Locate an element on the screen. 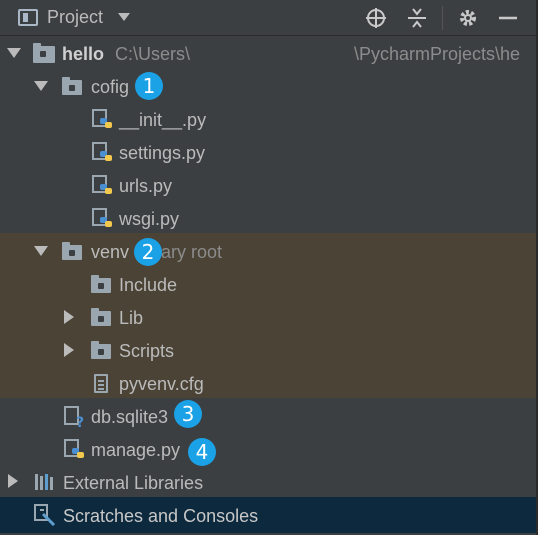 The width and height of the screenshot is (538, 535). file-name: pyvenv.cfg is located at coordinates (161, 384).